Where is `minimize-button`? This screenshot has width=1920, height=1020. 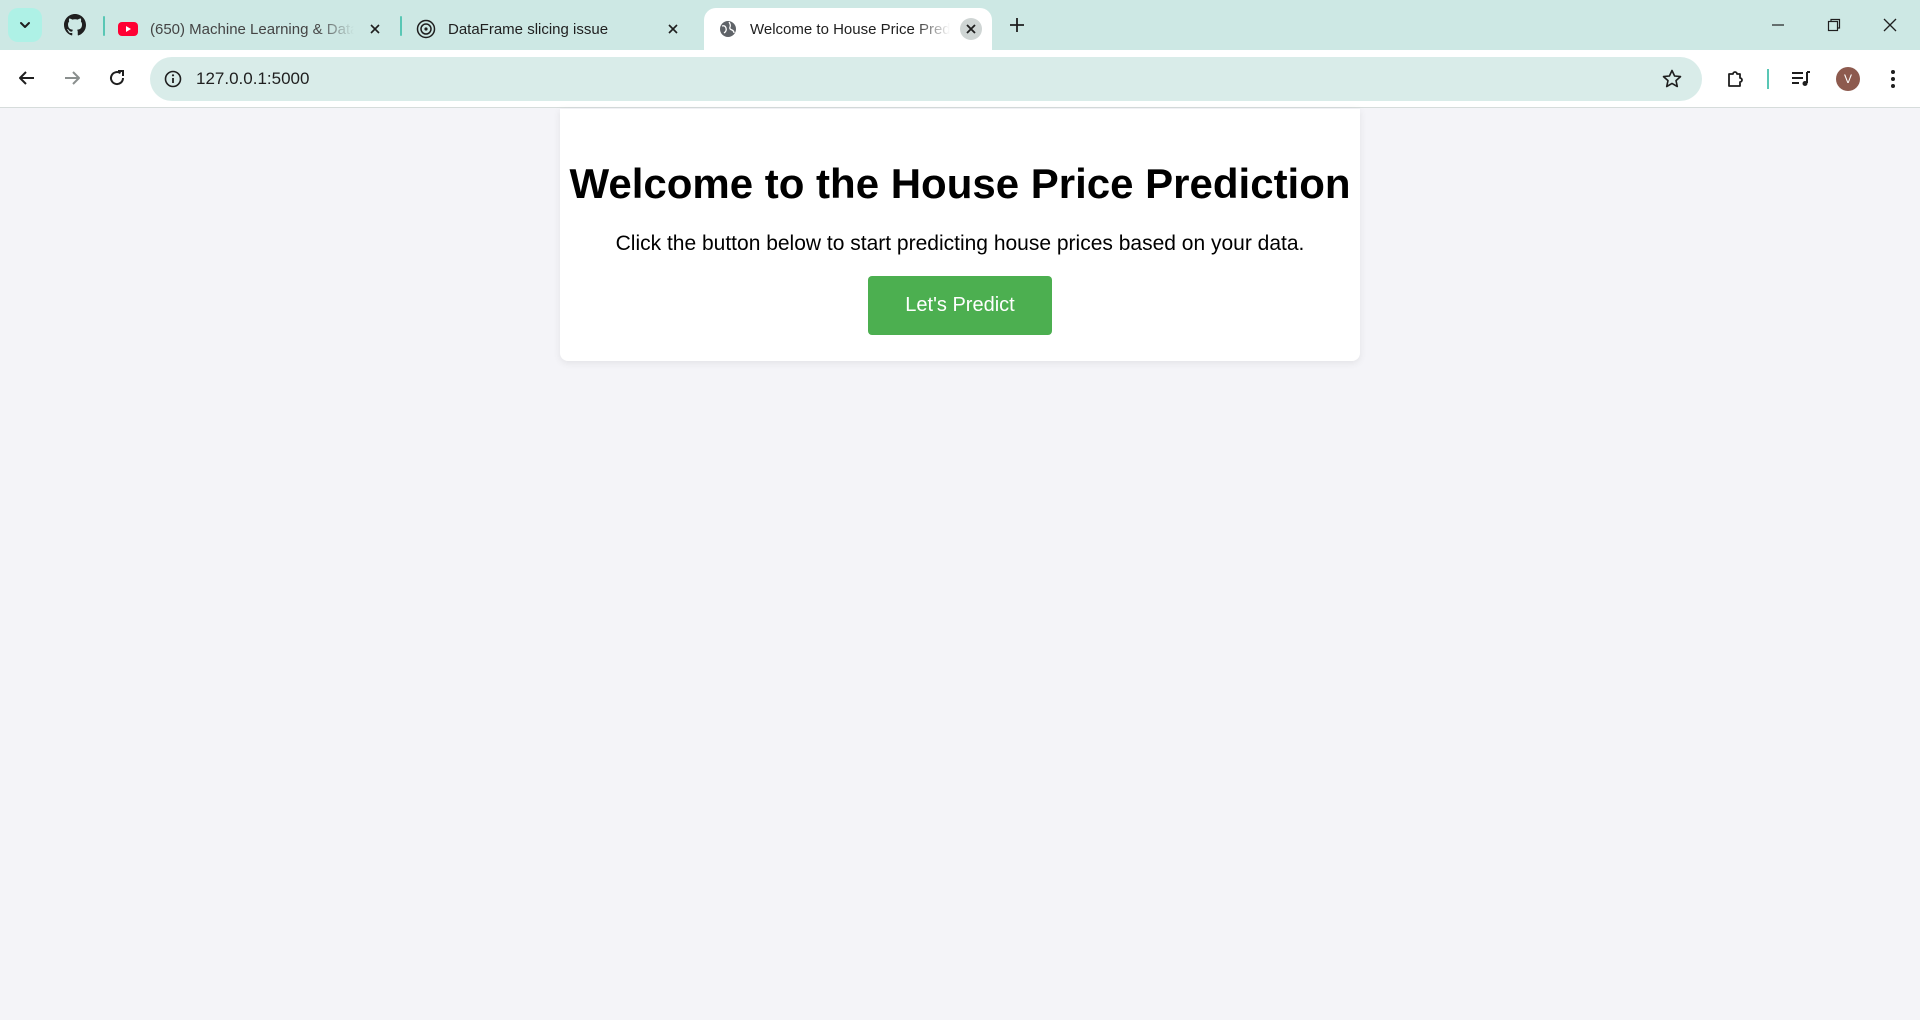
minimize-button is located at coordinates (1778, 25).